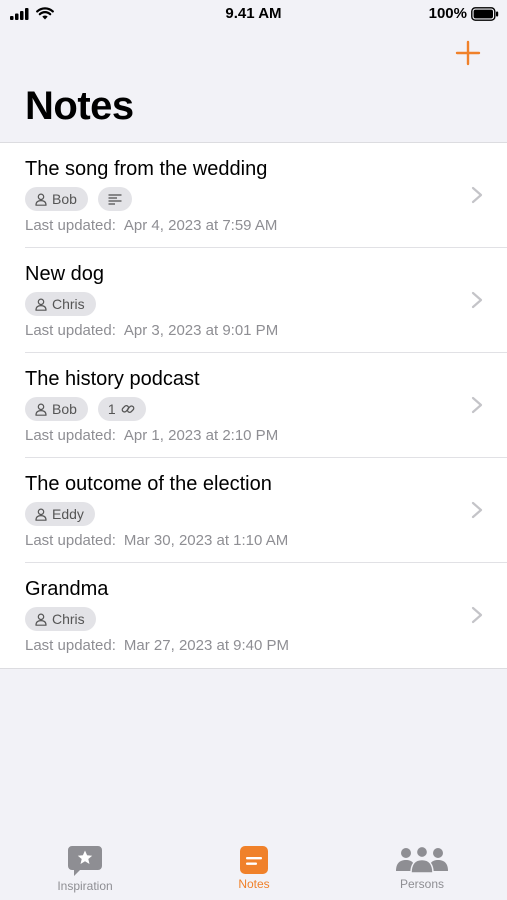 This screenshot has height=900, width=507. I want to click on note-meta: Last updated: Mar 30, 2023 at 1:10 AM, so click(156, 540).